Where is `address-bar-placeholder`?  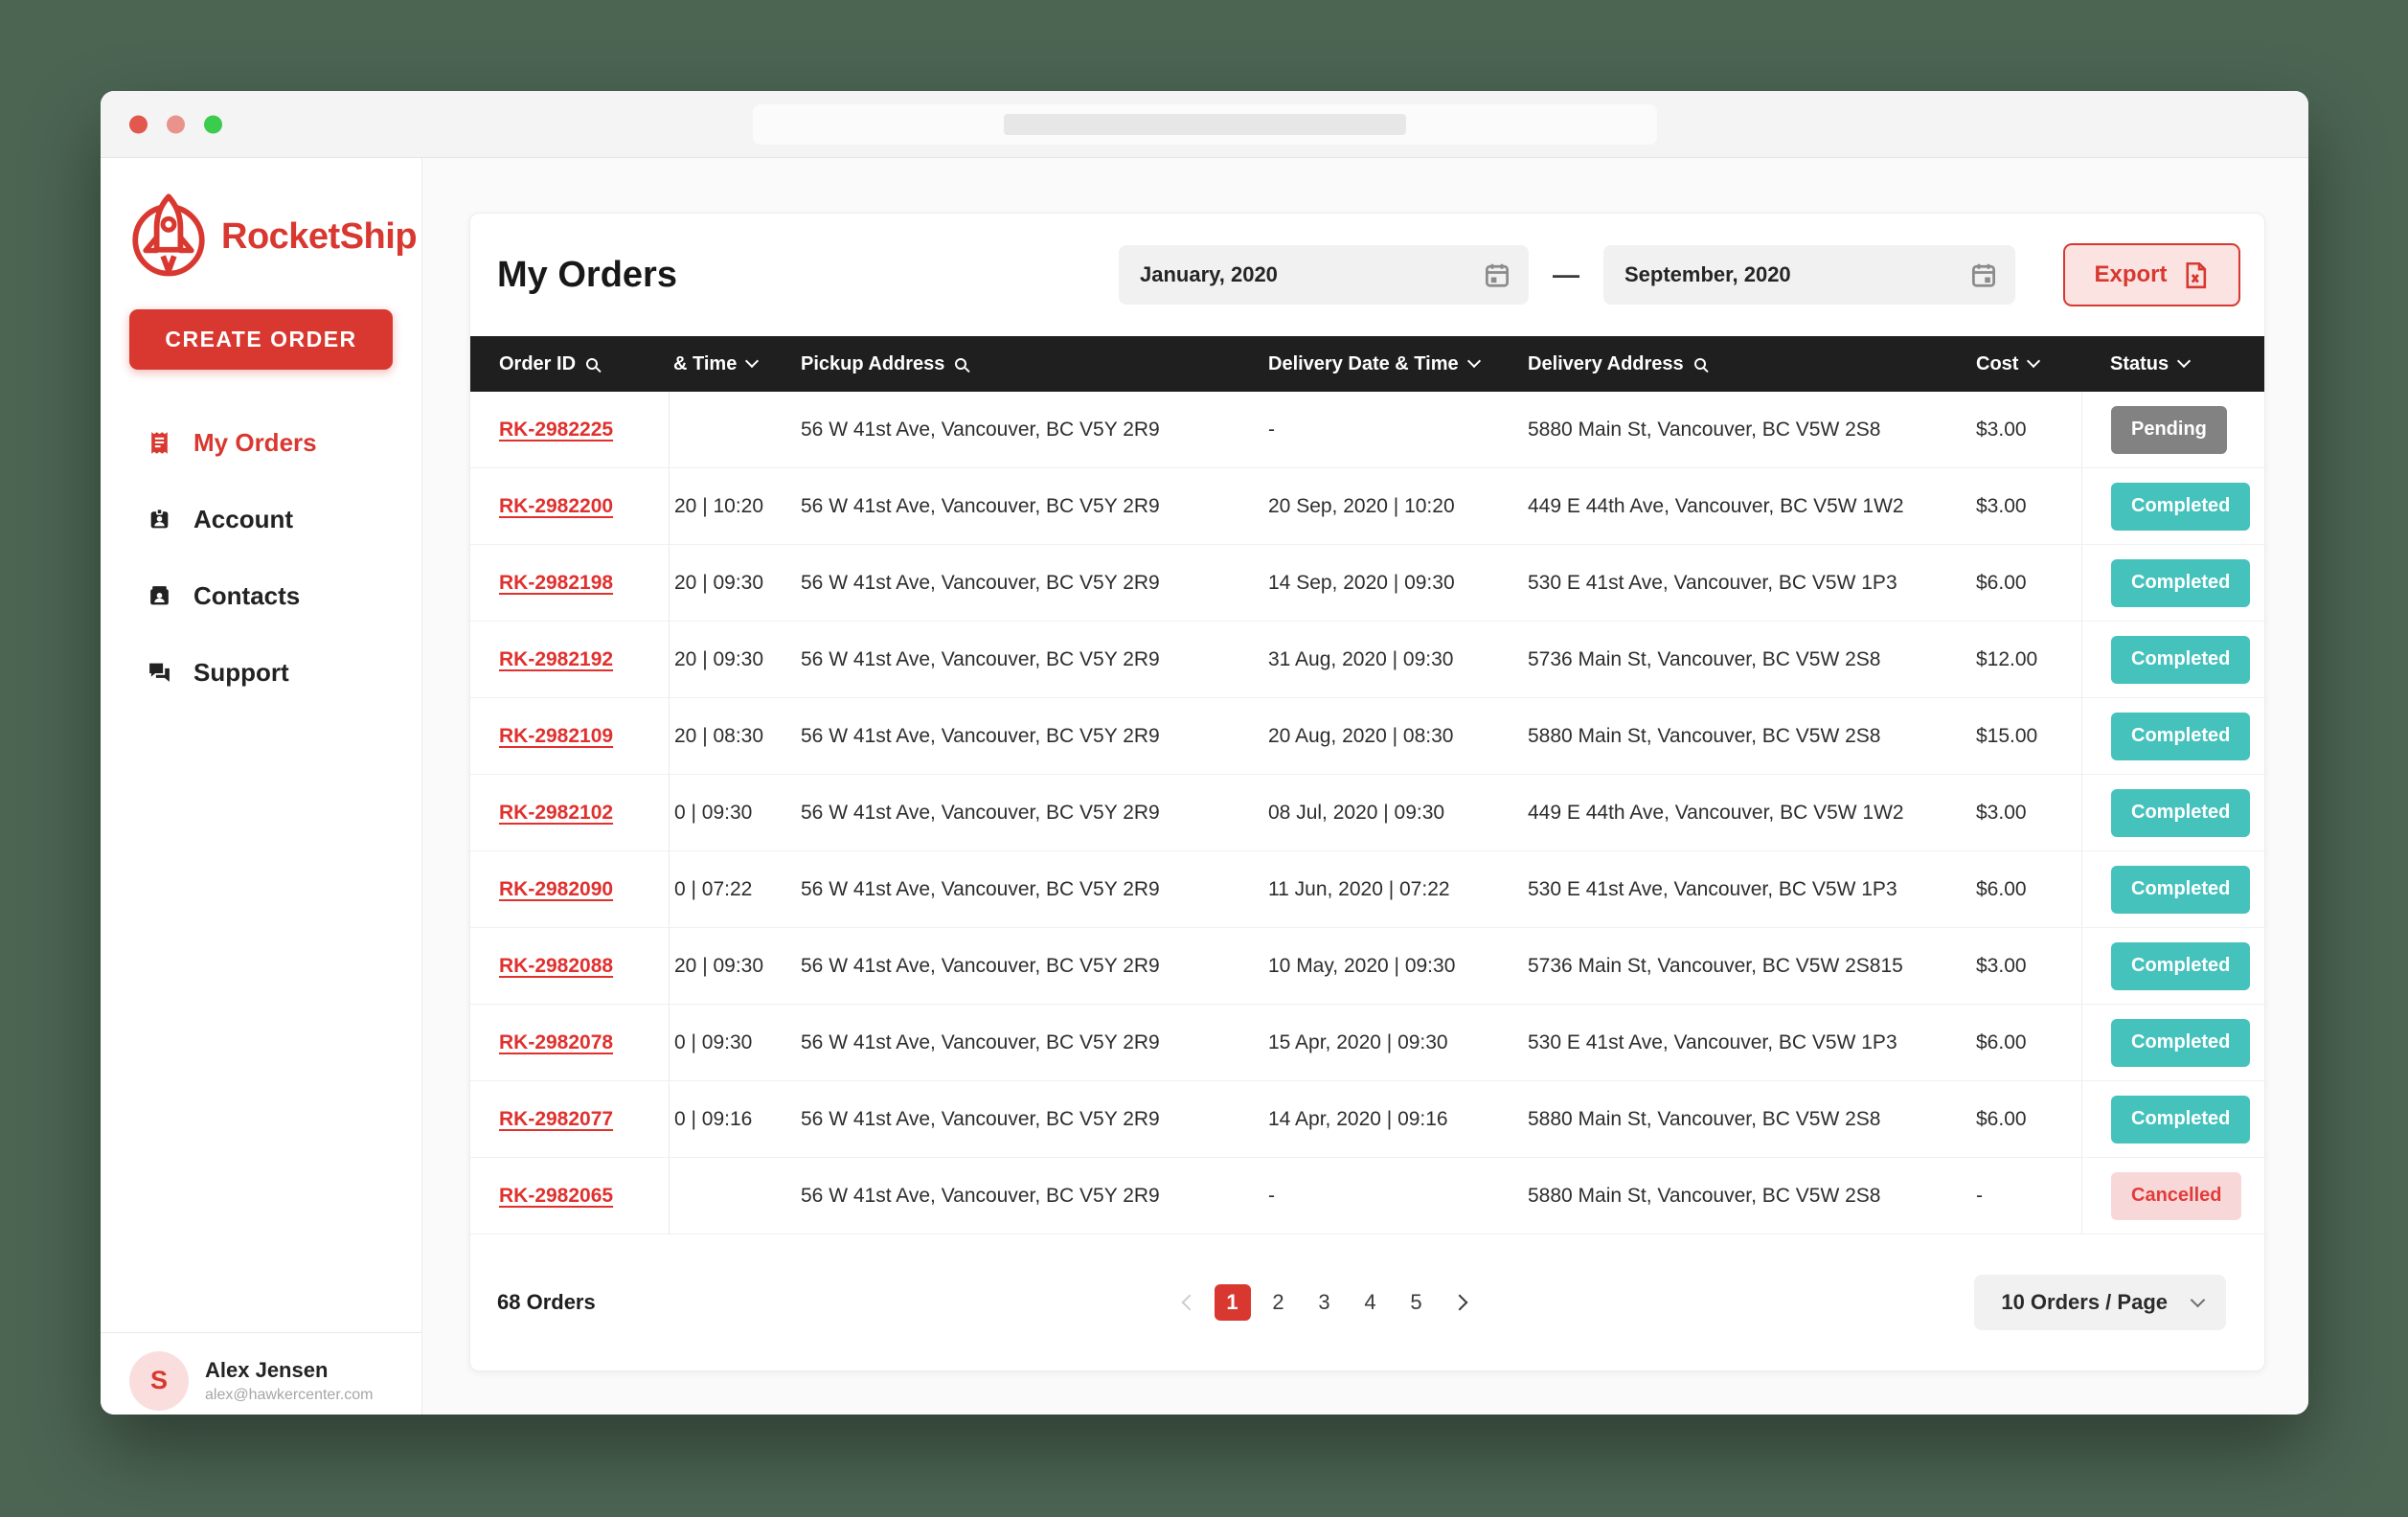
address-bar-placeholder is located at coordinates (1204, 124).